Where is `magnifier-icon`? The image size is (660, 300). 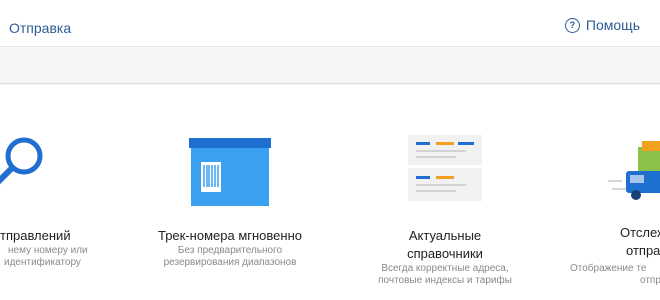 magnifier-icon is located at coordinates (21, 161).